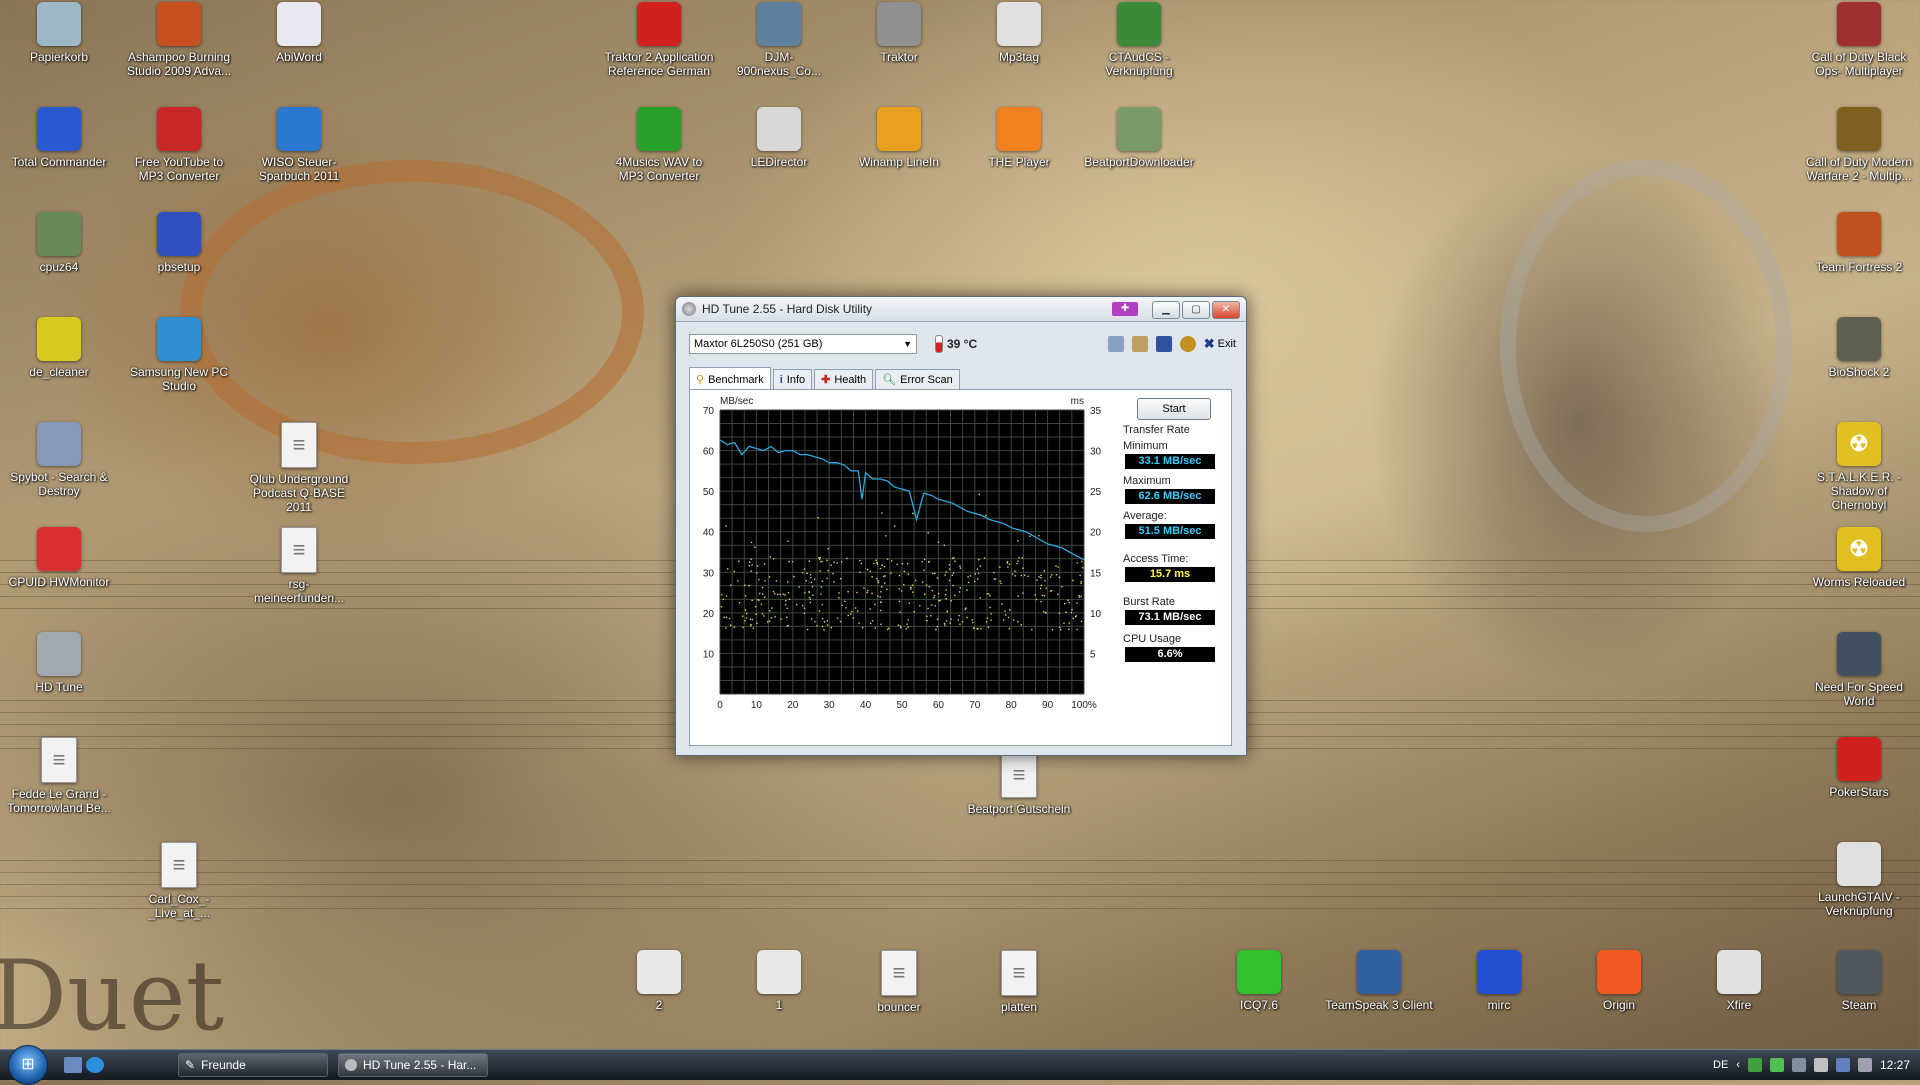  I want to click on network-icon, so click(1842, 1065).